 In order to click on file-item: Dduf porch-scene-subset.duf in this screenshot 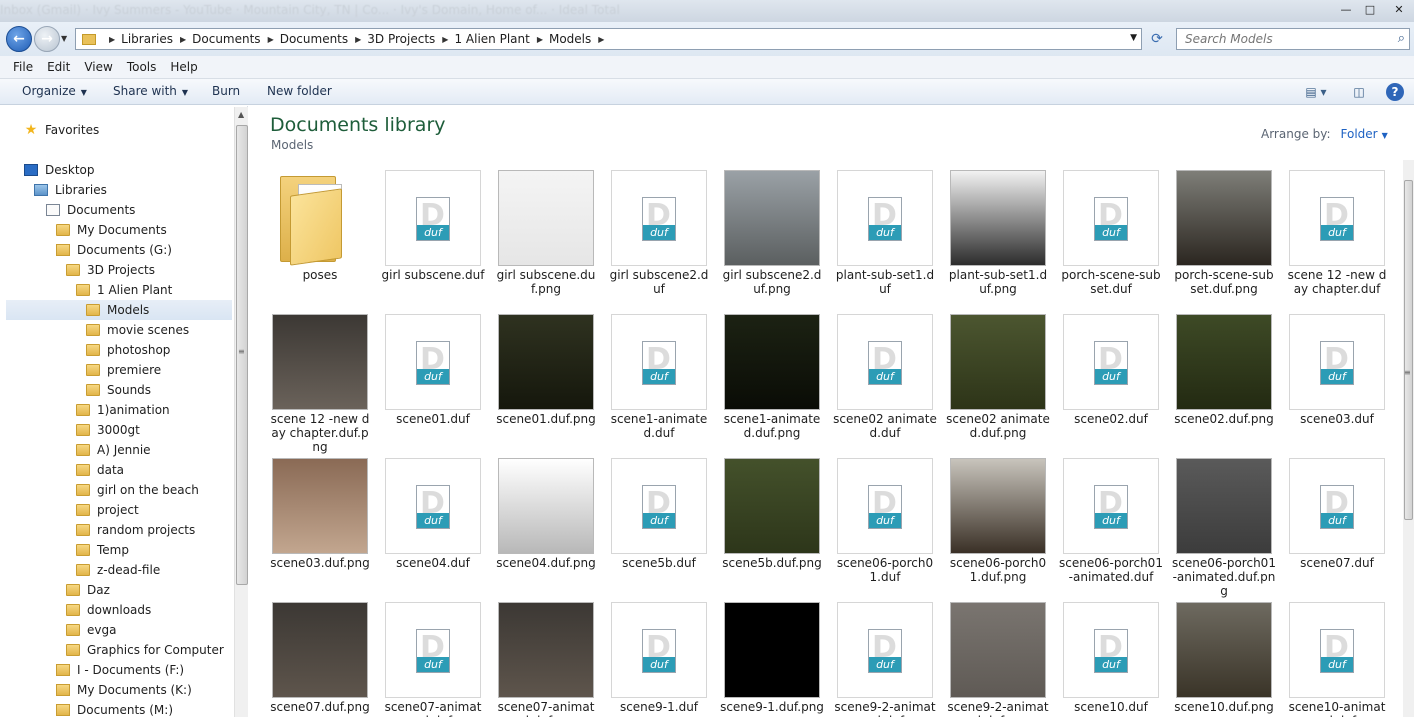, I will do `click(1115, 238)`.